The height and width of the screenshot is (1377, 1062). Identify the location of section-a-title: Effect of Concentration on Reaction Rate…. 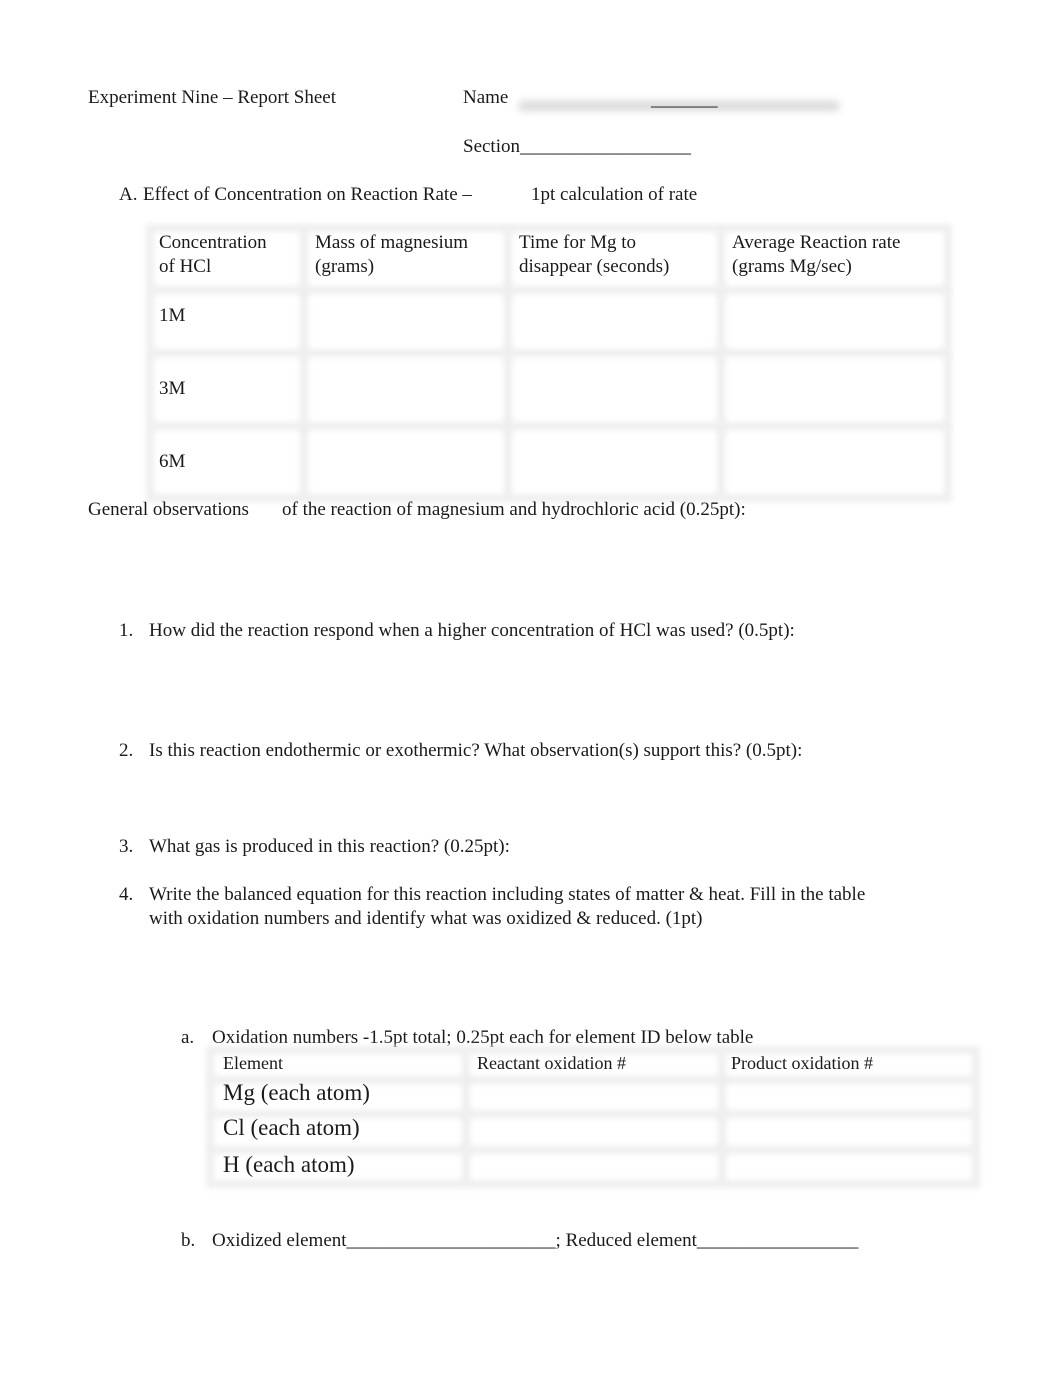
(307, 194).